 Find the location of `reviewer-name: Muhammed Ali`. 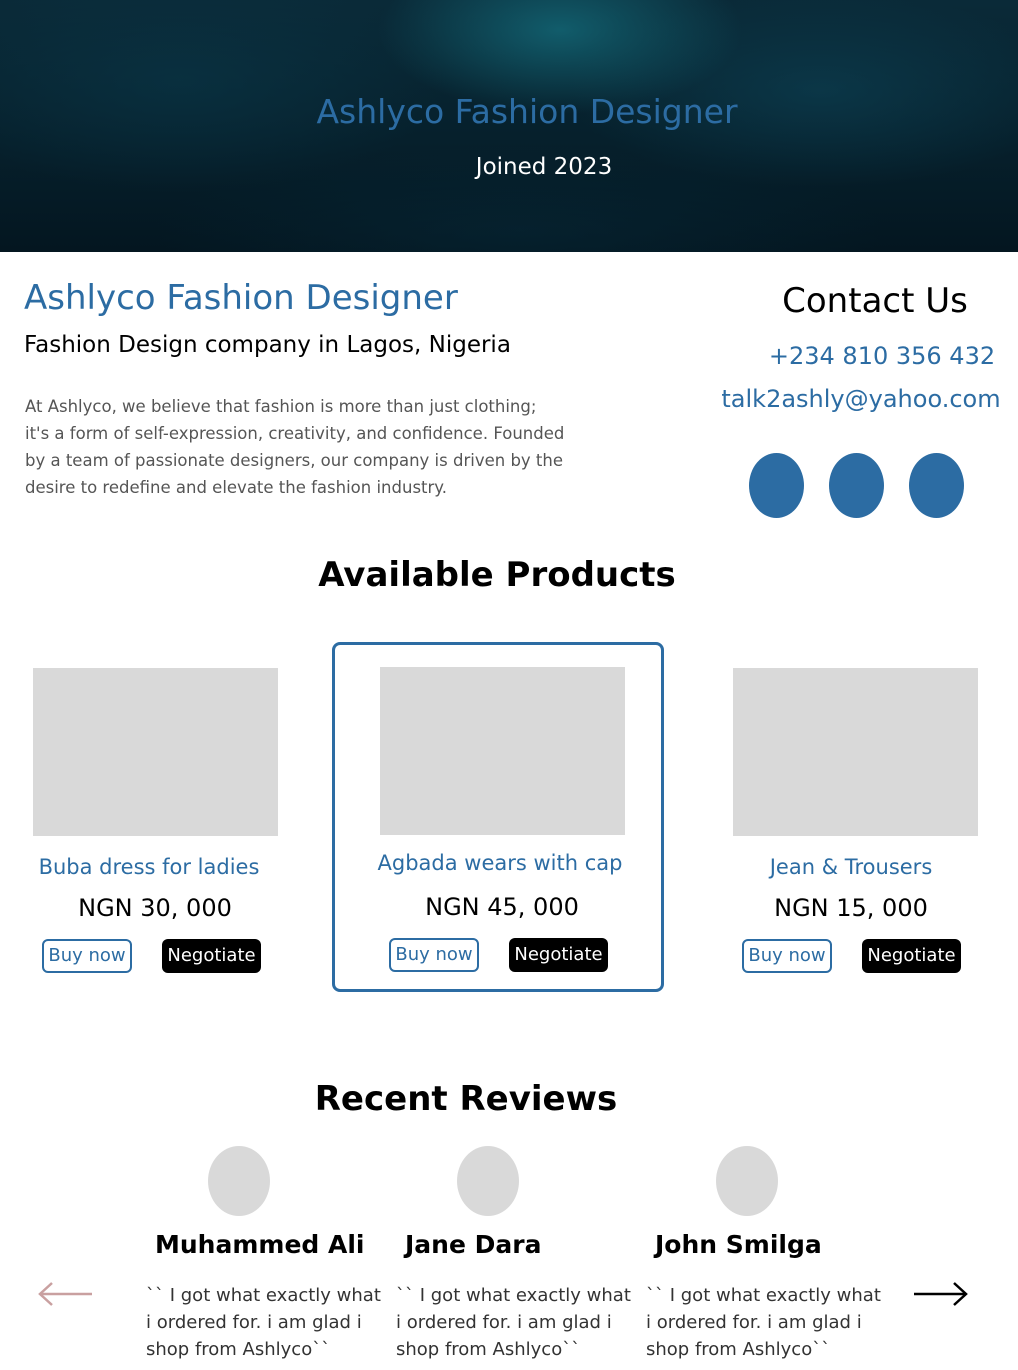

reviewer-name: Muhammed Ali is located at coordinates (260, 1244).